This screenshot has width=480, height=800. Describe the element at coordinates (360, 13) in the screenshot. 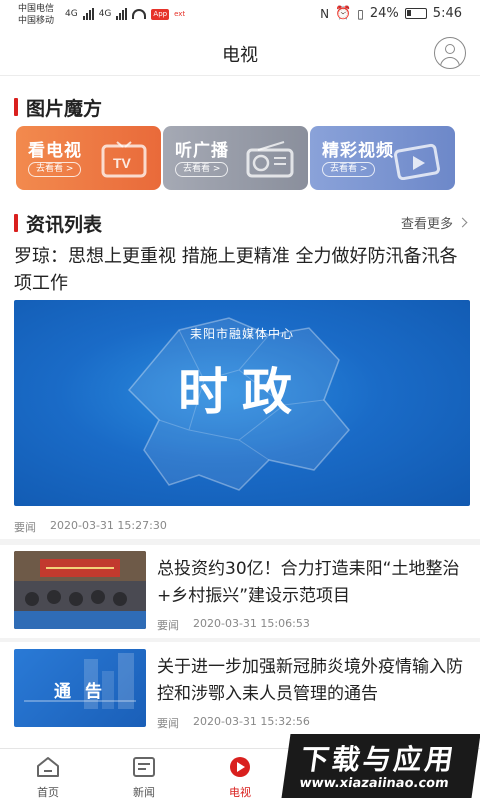

I see `vibrate-icon: ▯` at that location.